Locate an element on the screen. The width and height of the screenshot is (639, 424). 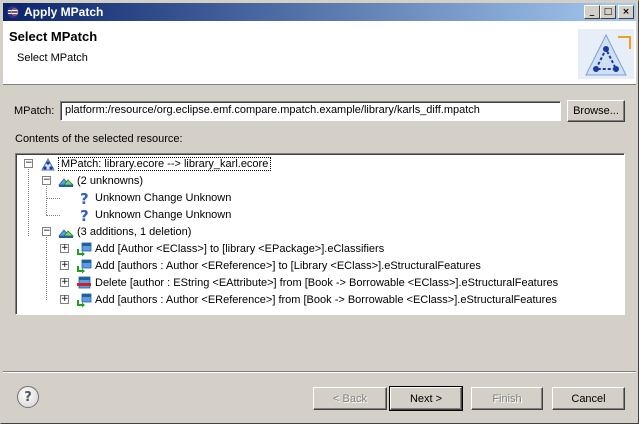
wizard-header: Select MPatch Select MPatch is located at coordinates (319, 53).